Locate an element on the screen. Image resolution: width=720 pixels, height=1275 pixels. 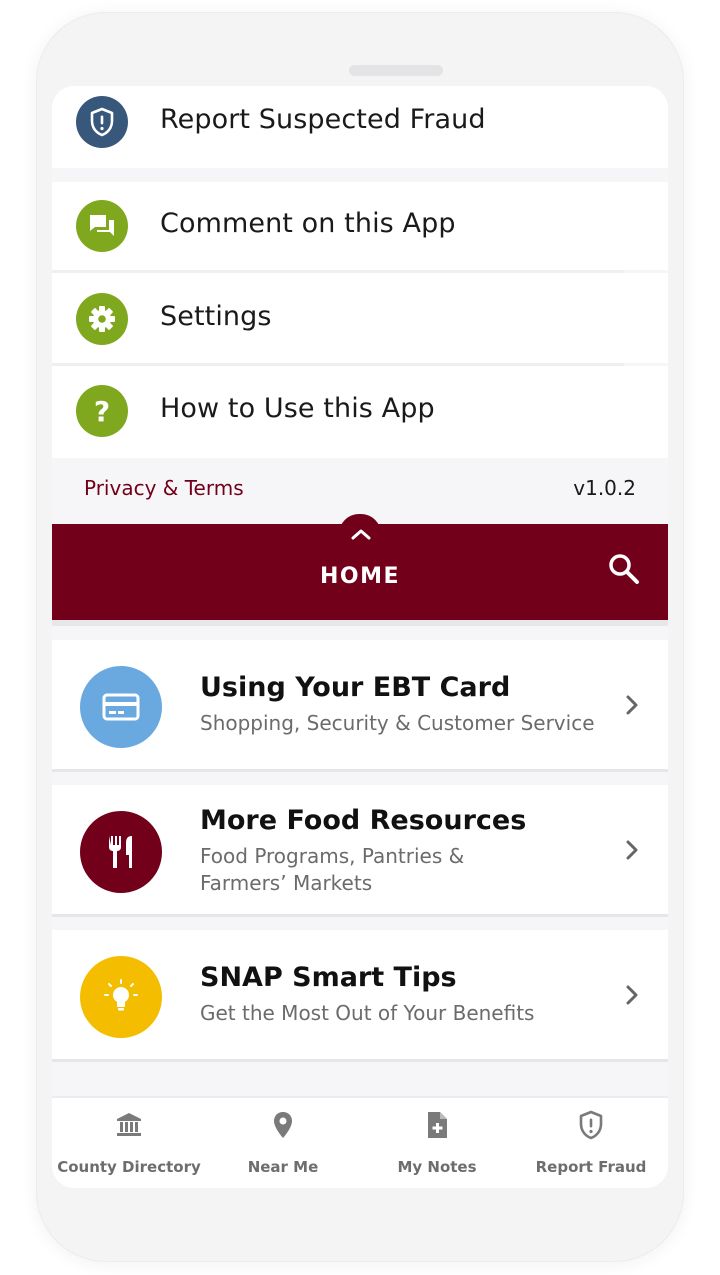
phone-speaker is located at coordinates (396, 70).